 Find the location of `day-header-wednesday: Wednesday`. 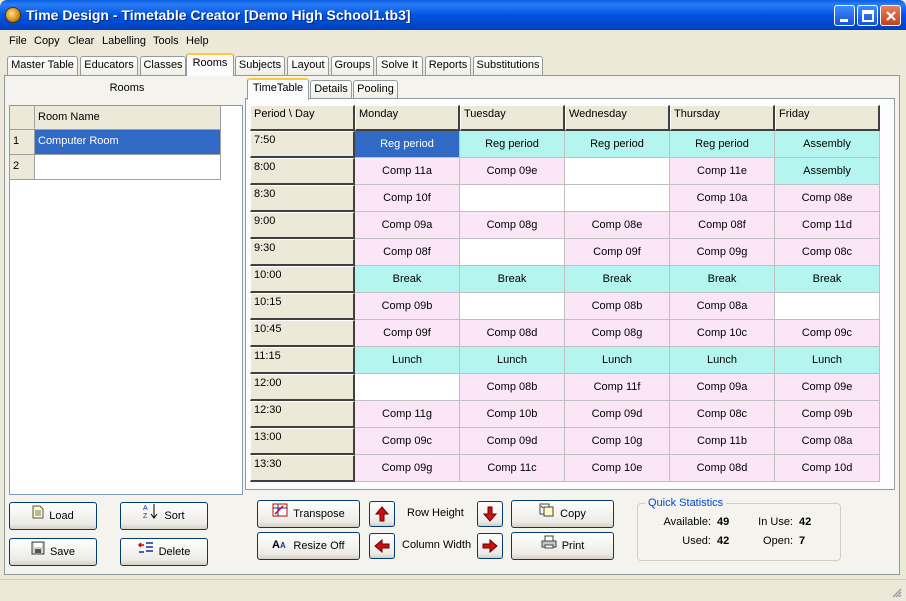

day-header-wednesday: Wednesday is located at coordinates (617, 118).